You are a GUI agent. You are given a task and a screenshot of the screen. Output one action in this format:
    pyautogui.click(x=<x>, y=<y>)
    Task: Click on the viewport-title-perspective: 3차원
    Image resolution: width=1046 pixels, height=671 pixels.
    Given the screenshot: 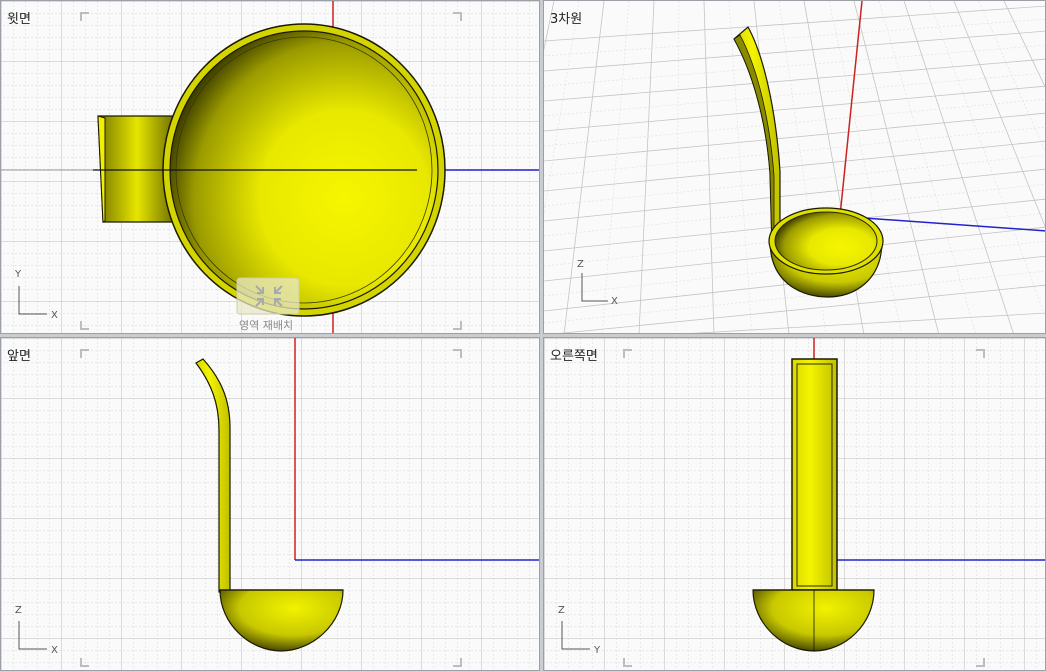 What is the action you would take?
    pyautogui.click(x=566, y=19)
    